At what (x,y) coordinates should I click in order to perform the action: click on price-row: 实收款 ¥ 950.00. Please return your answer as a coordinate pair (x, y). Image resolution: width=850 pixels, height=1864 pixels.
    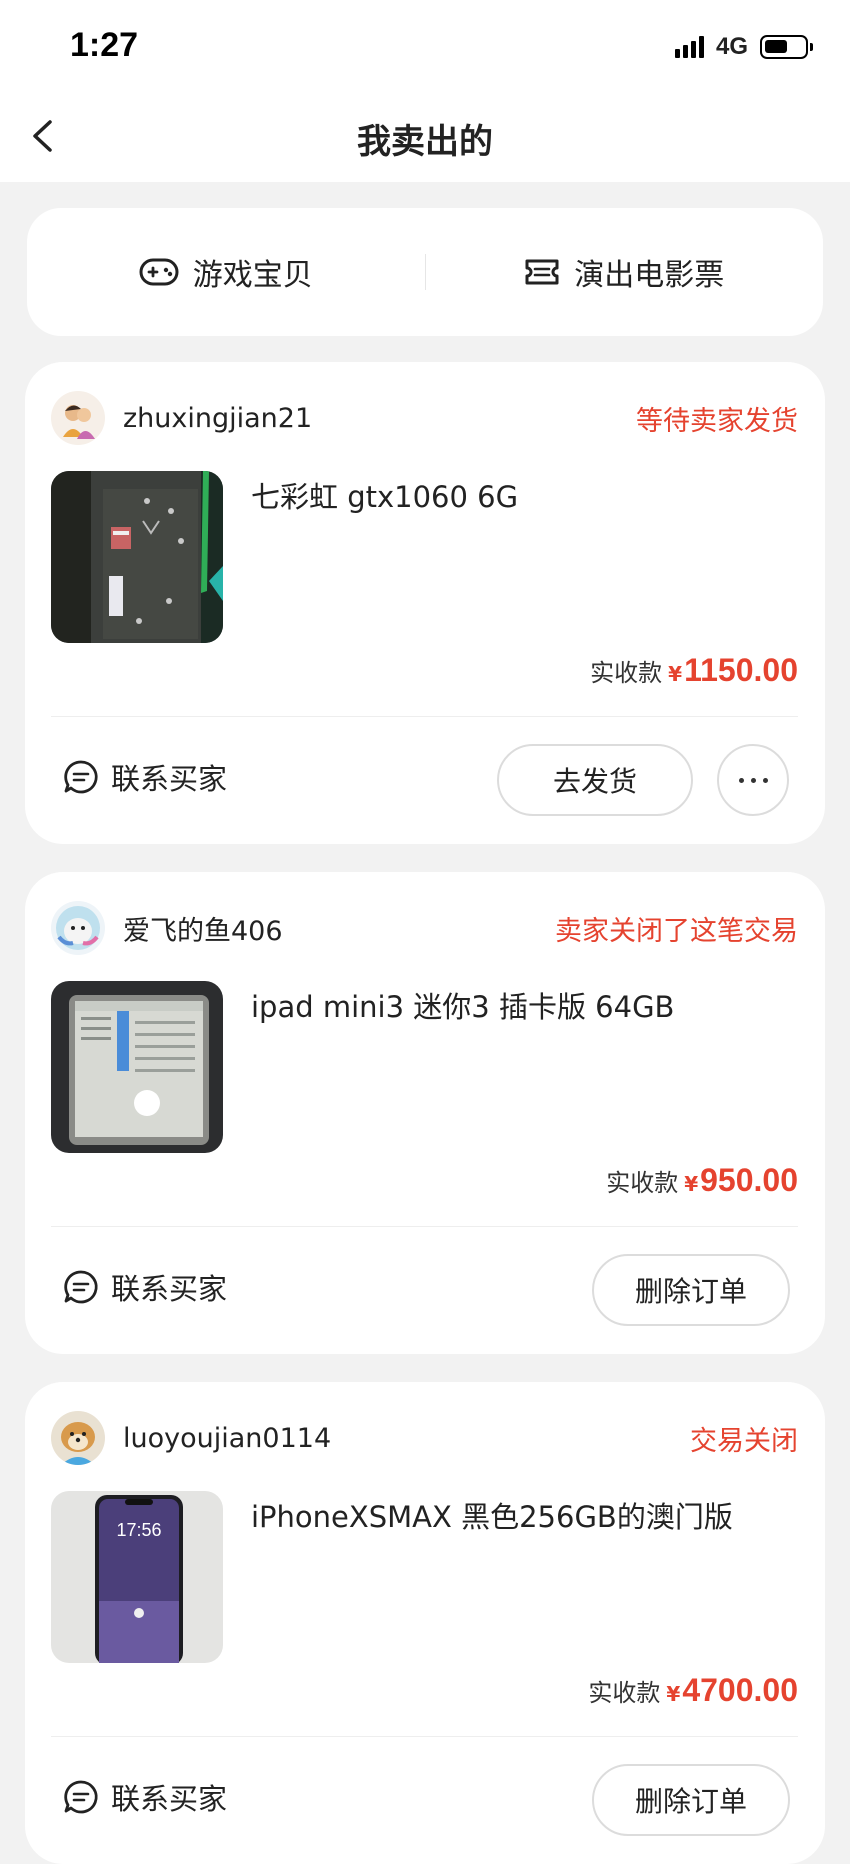
    Looking at the image, I should click on (702, 1180).